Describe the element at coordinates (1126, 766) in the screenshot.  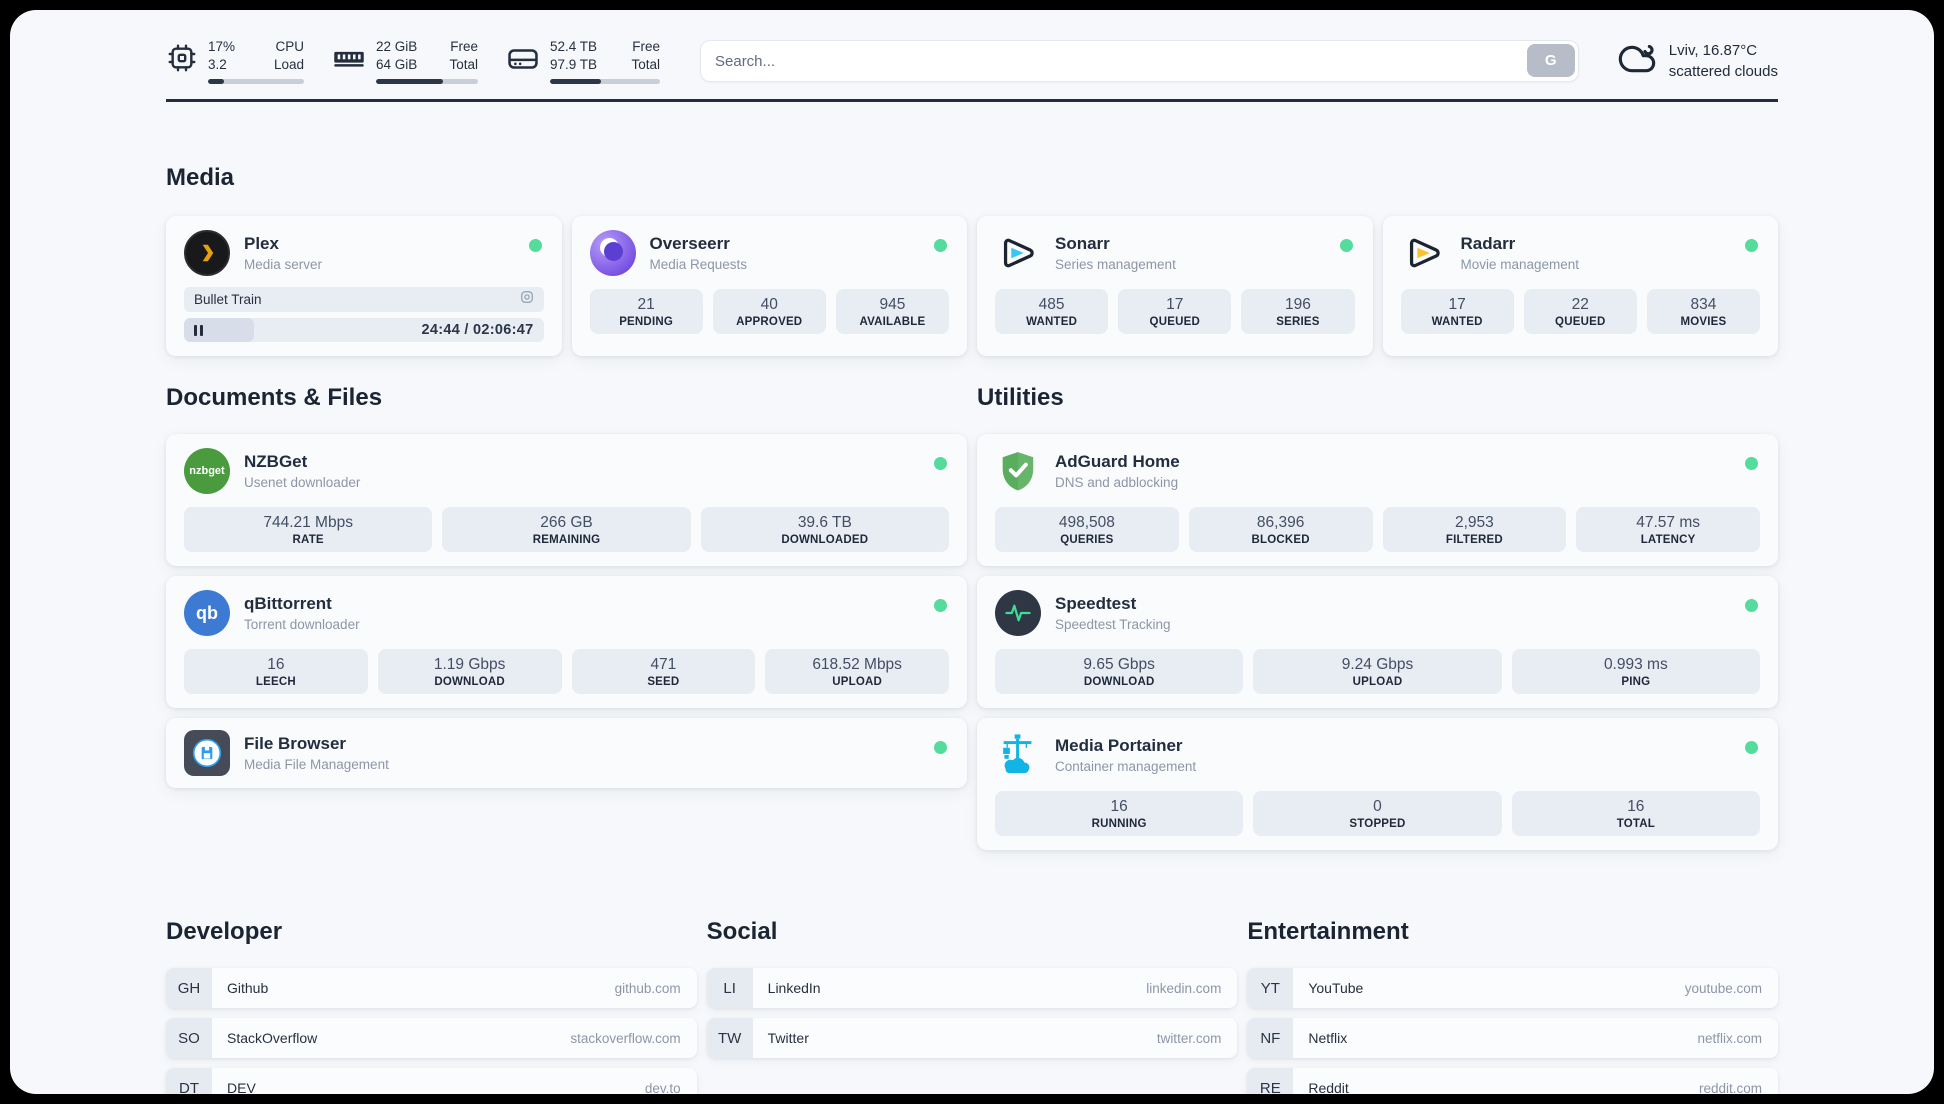
I see `app-subtitle: Container management` at that location.